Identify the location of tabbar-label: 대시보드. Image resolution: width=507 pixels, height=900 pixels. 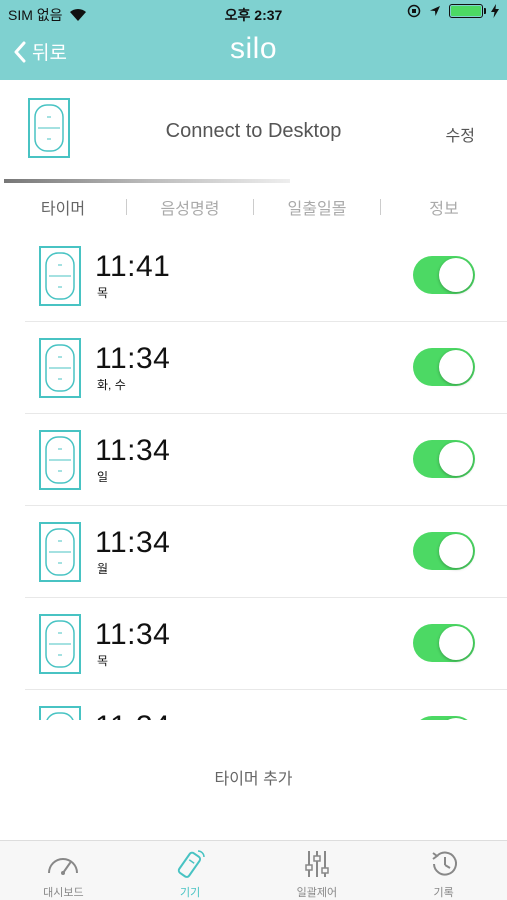
(63, 893).